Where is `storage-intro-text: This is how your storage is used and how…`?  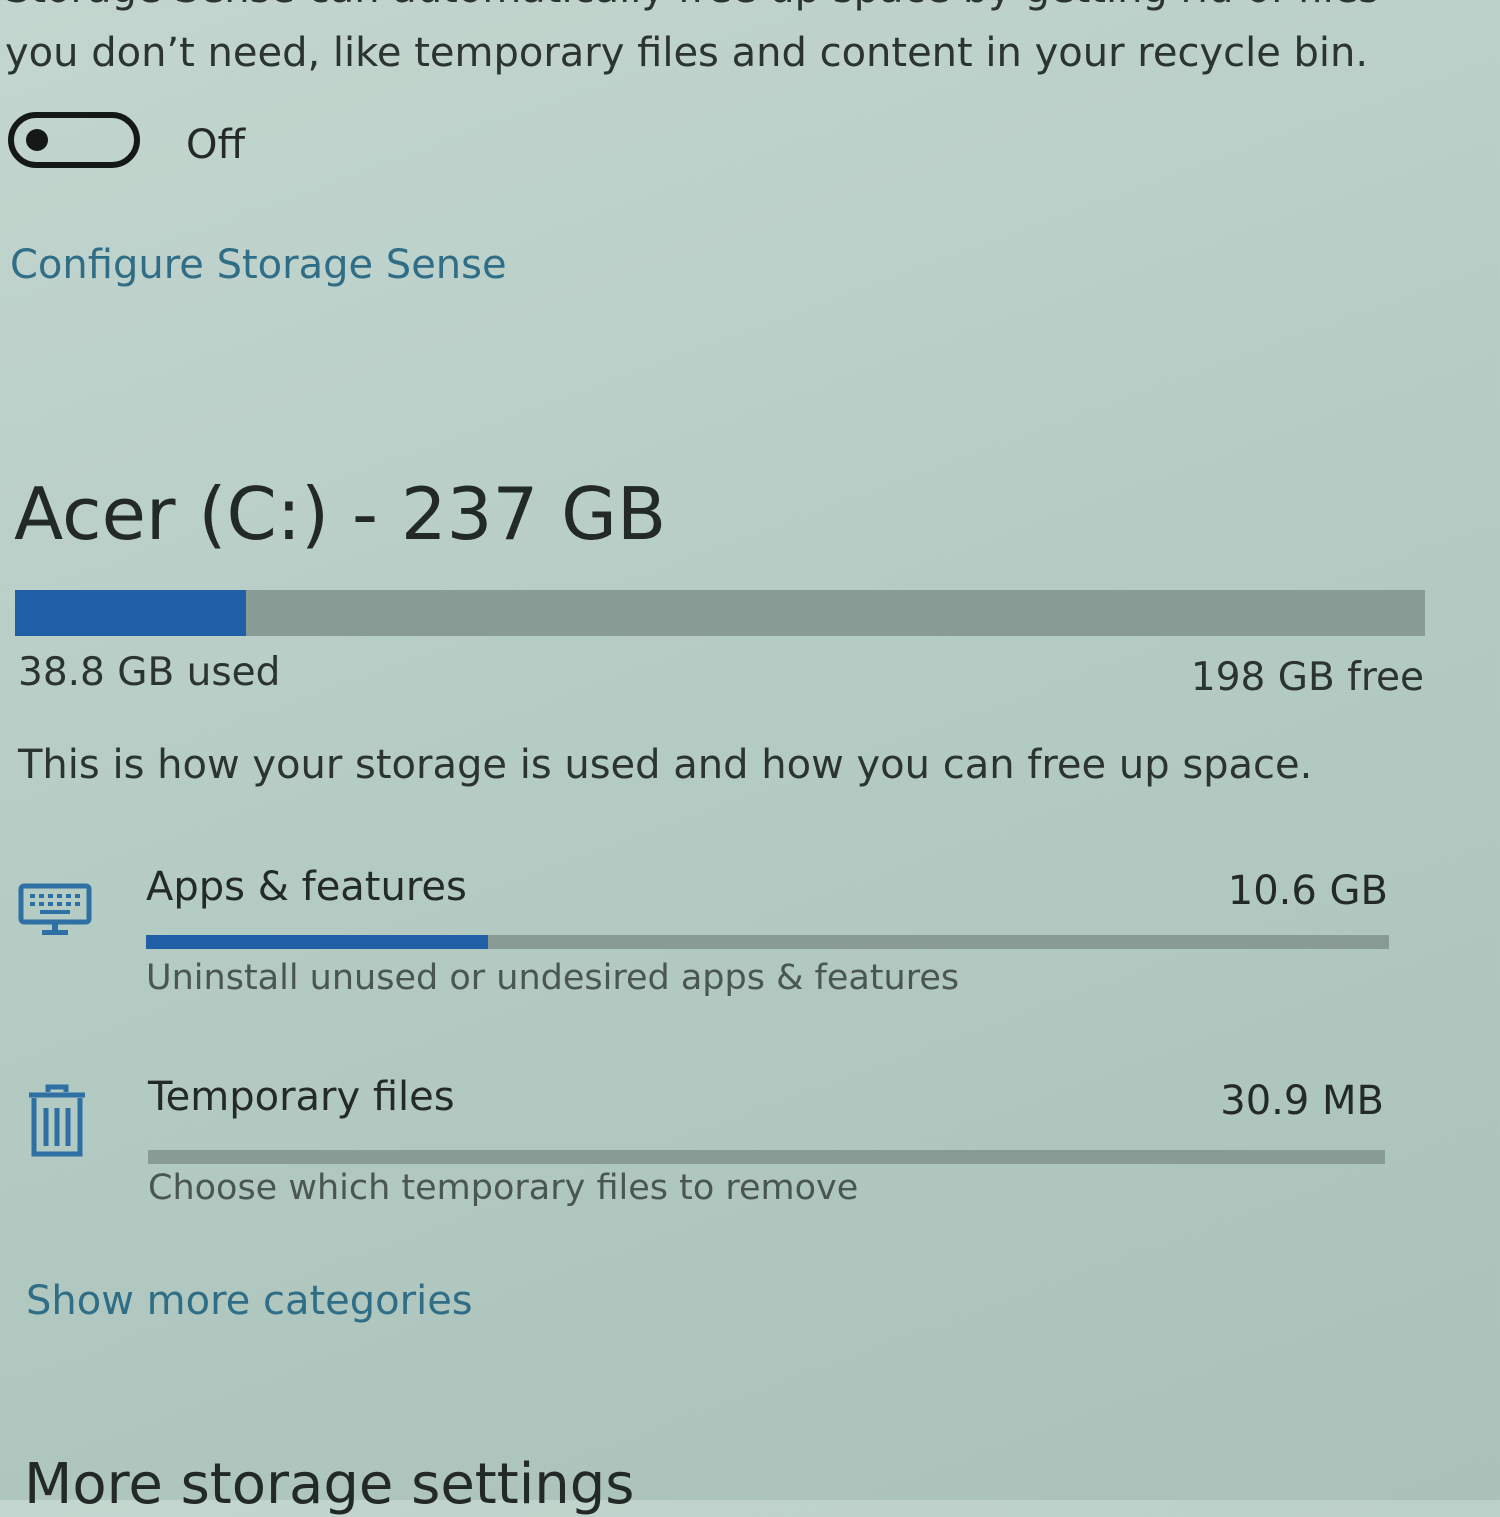 storage-intro-text: This is how your storage is used and how… is located at coordinates (665, 765).